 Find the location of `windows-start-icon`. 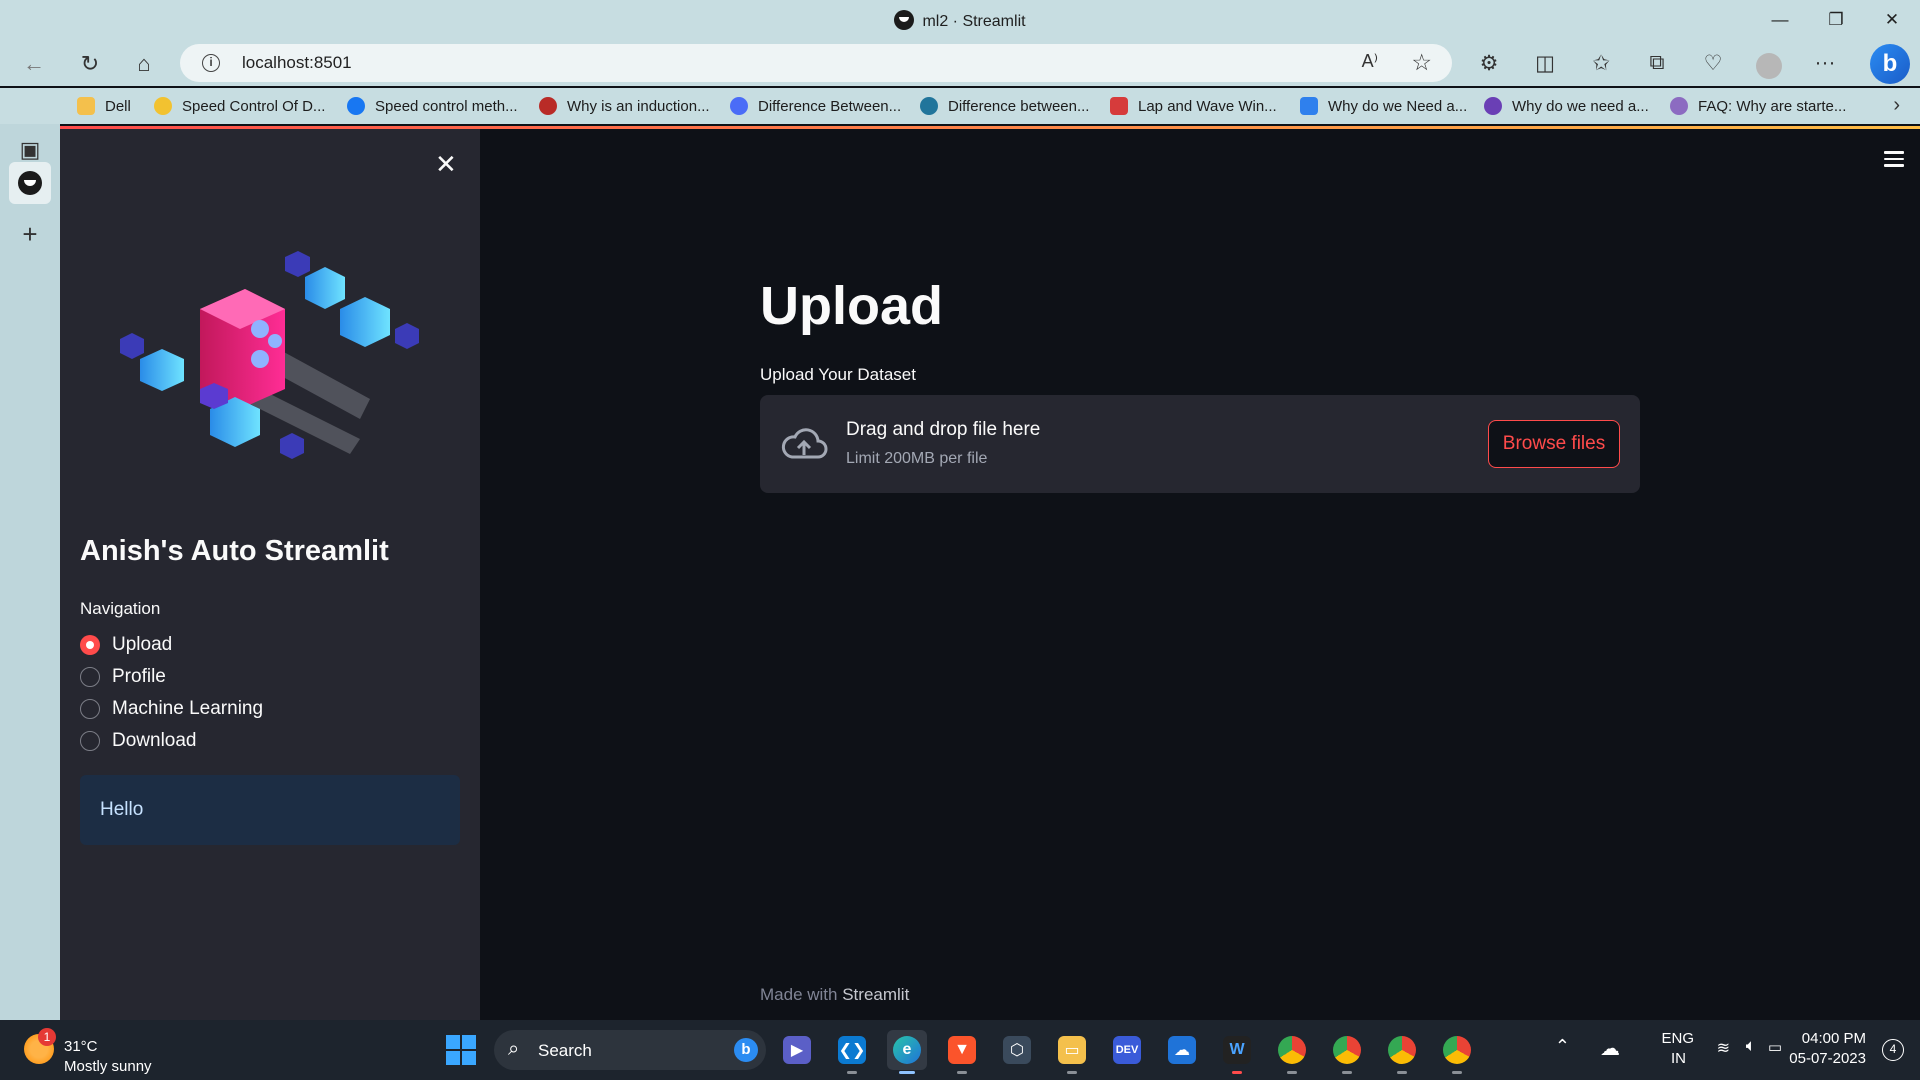

windows-start-icon is located at coordinates (461, 1050).